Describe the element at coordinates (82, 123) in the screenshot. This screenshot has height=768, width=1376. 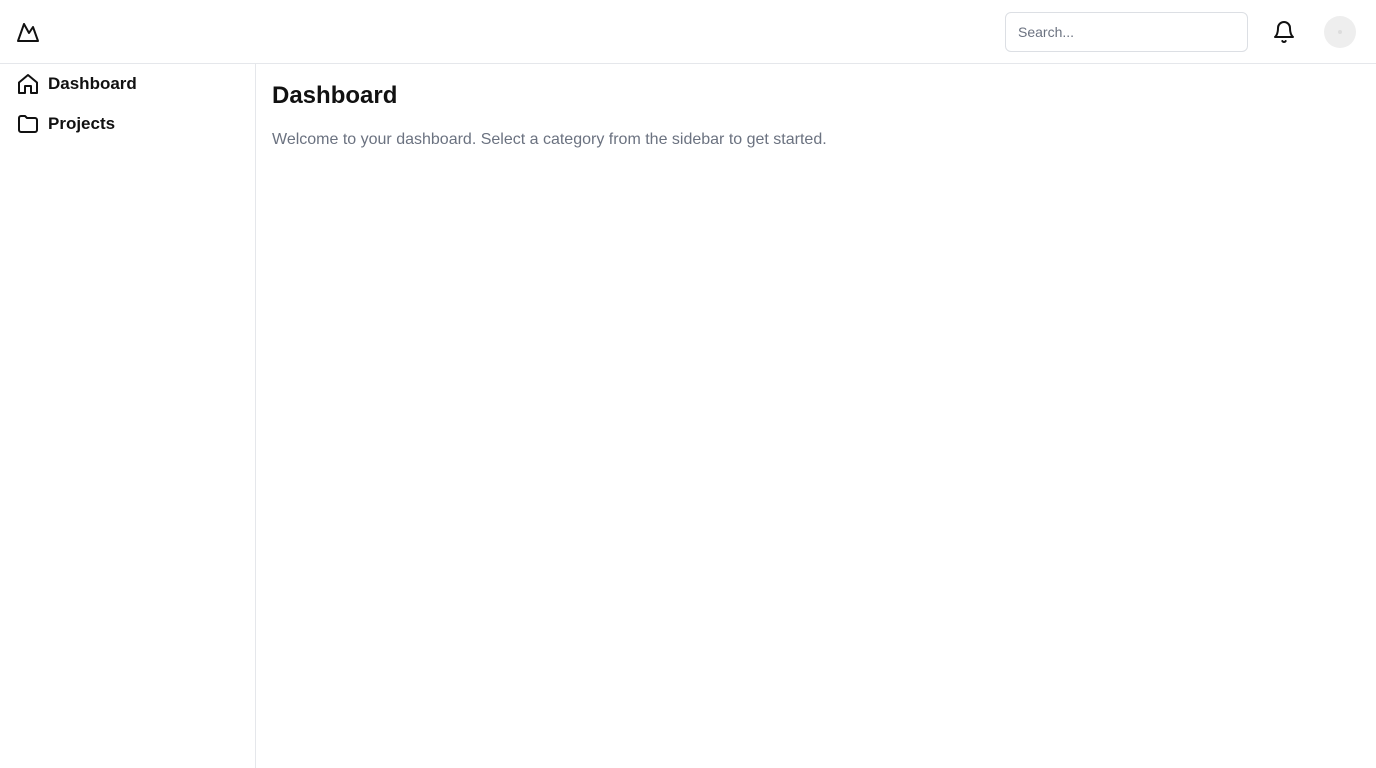
I see `sidebar-item-label: Projects` at that location.